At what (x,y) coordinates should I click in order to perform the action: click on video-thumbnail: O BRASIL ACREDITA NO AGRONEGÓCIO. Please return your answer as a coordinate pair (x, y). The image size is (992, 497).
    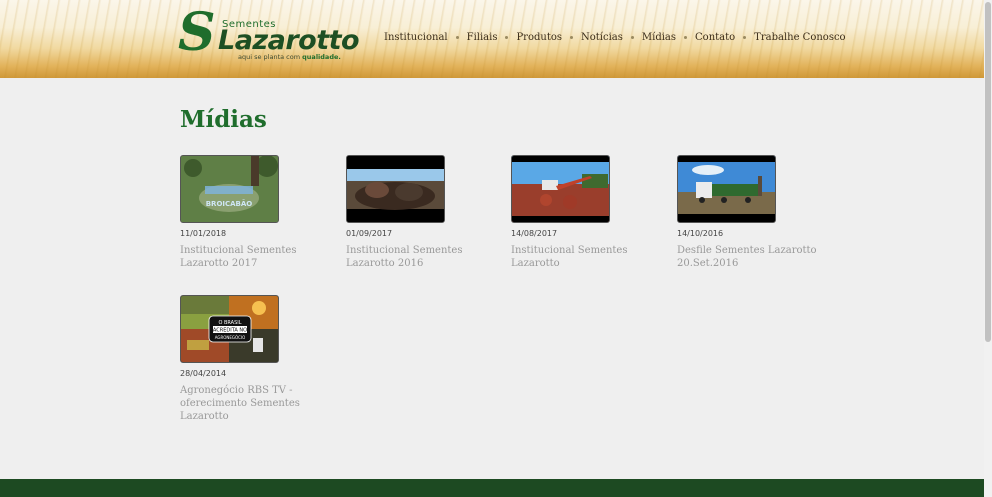
    Looking at the image, I should click on (229, 329).